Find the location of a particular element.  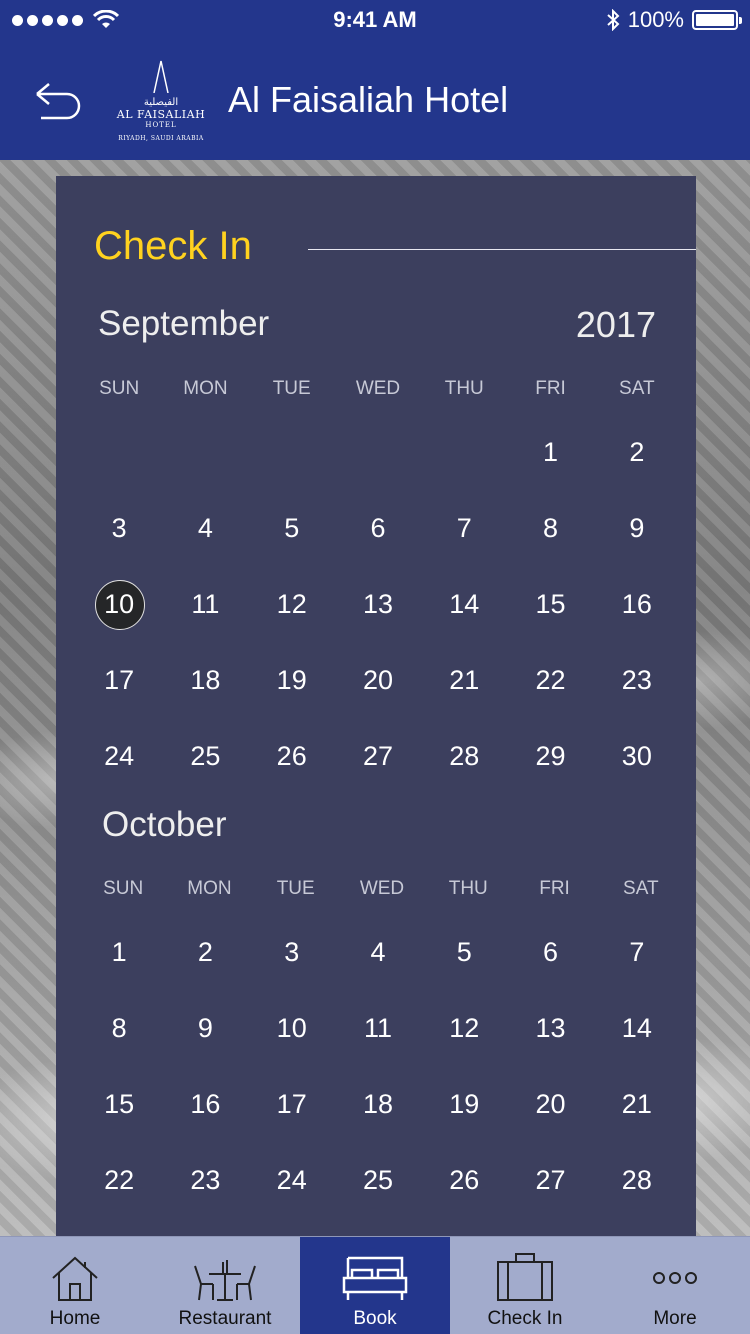

day-cell: 29 is located at coordinates (550, 756).